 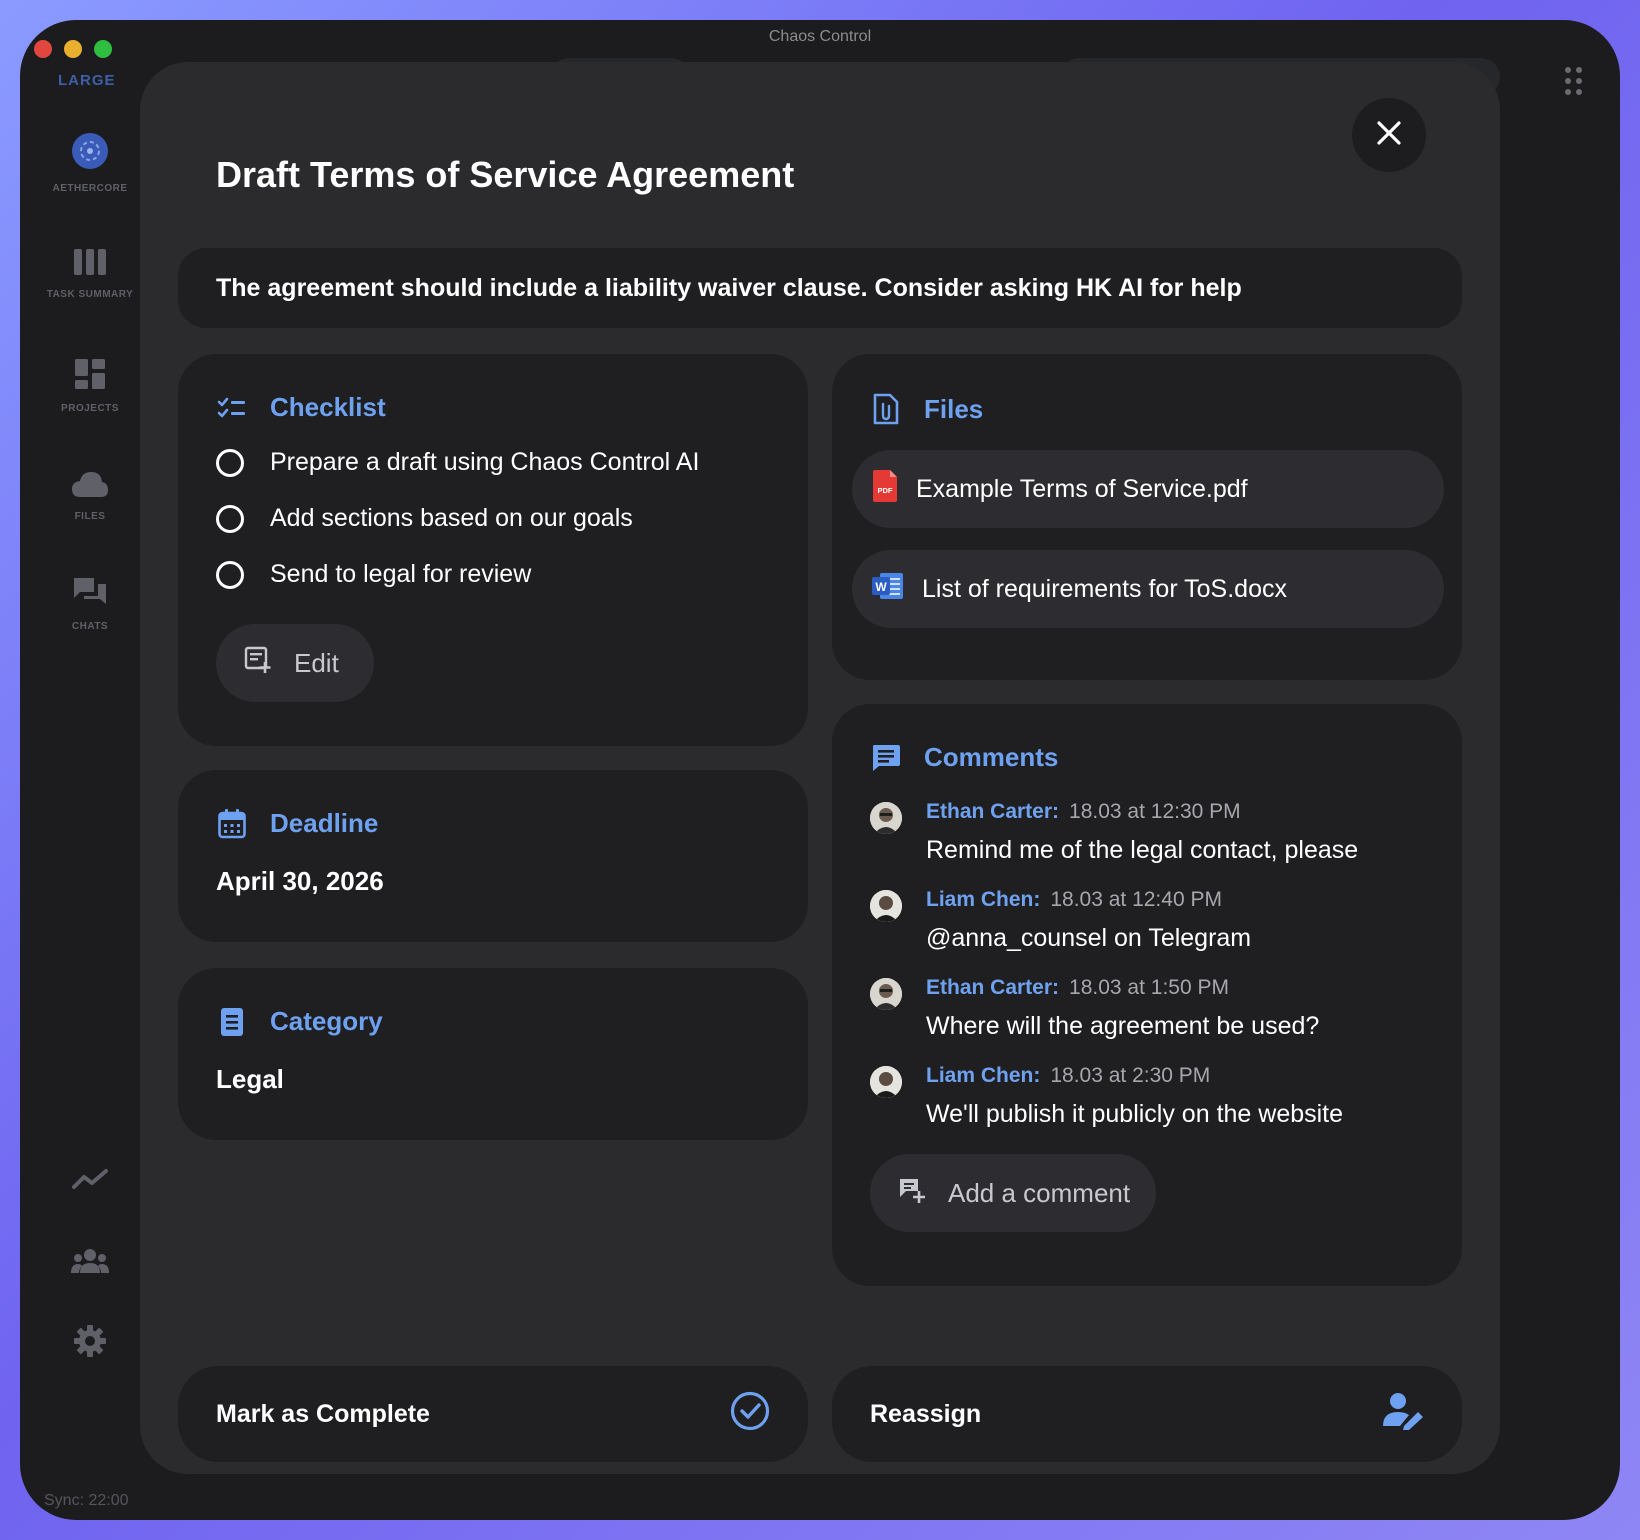 I want to click on add-comment-label: Add a comment, so click(x=1039, y=1192).